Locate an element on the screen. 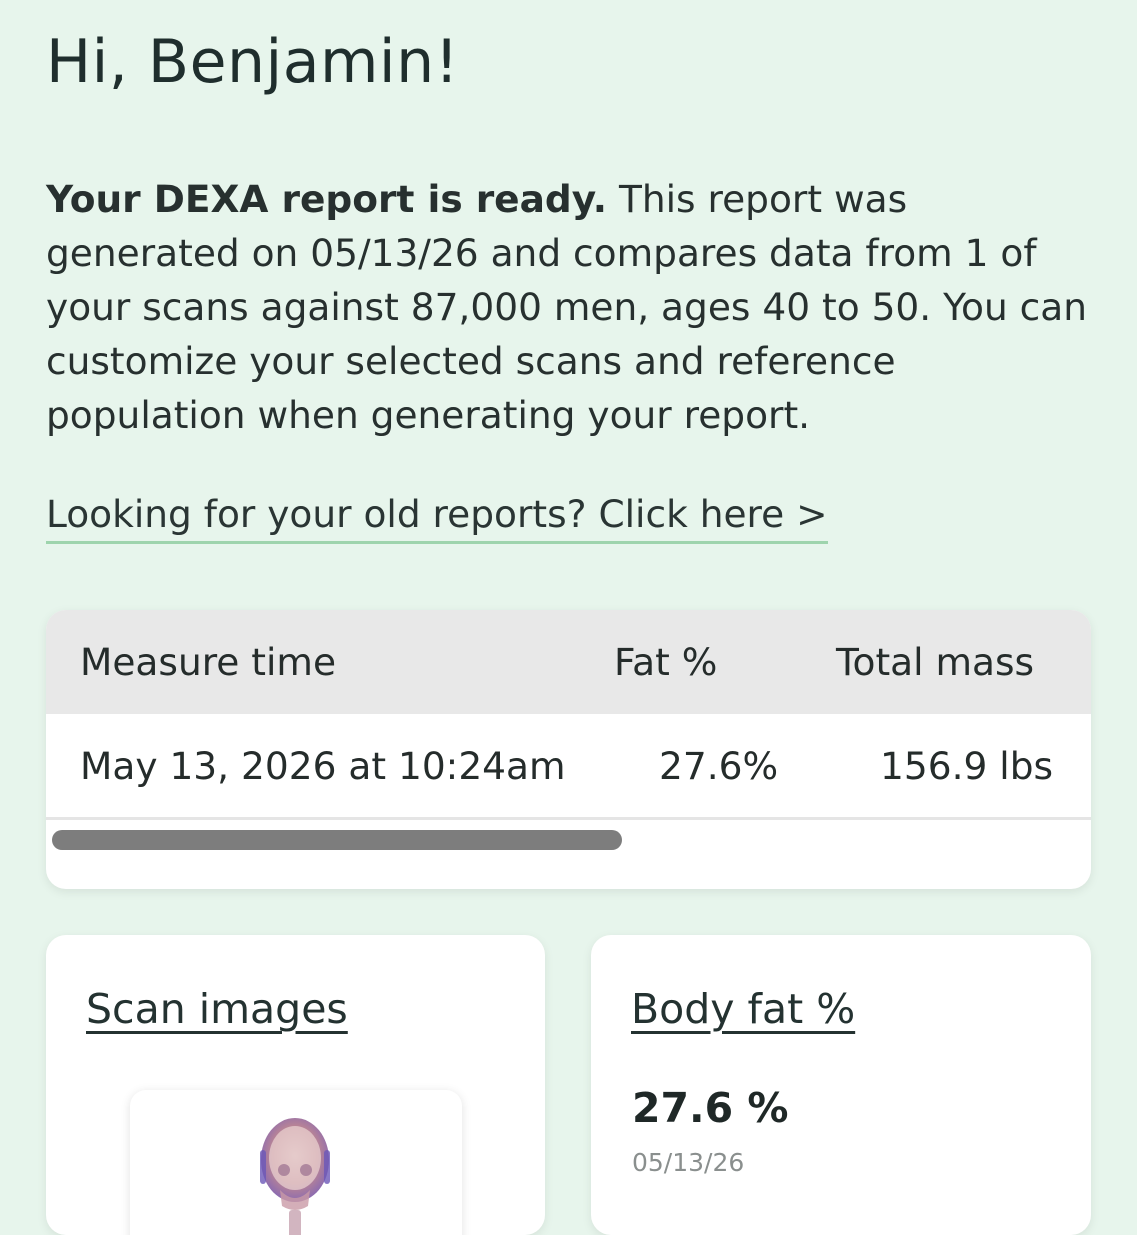 Image resolution: width=1137 pixels, height=1235 pixels. table-row: May 13, 2026 at 10:24am 27.6% 156.9 lbs is located at coordinates (568, 767).